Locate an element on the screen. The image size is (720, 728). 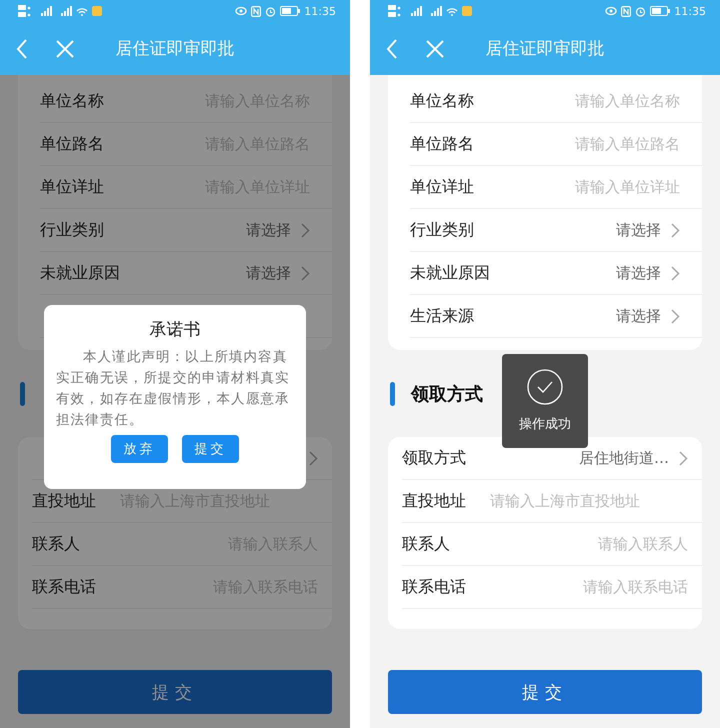
dialog-text: 本人谨此声明：以上所填内容真实正确无误，所提交的申请材料真实有效，如存在虚假情形，本人愿意承担法律责任。 is located at coordinates (173, 389).